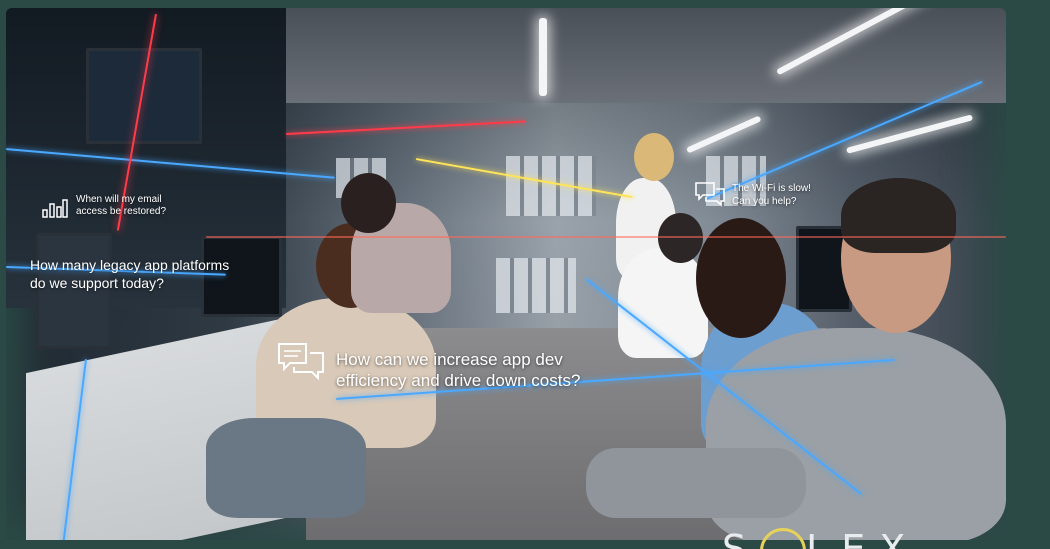 The height and width of the screenshot is (549, 1050). I want to click on email-question-text: When will my email access be restored?, so click(121, 205).